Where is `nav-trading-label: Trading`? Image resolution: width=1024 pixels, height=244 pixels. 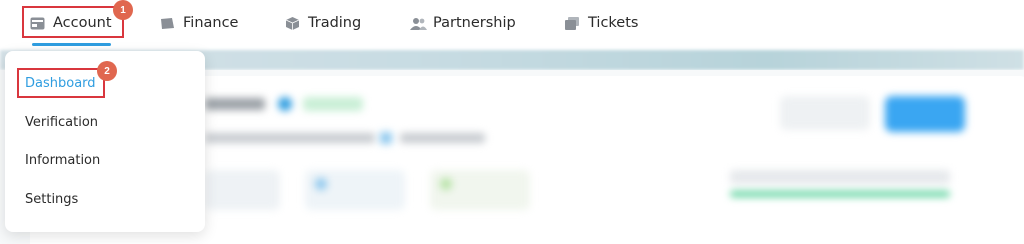 nav-trading-label: Trading is located at coordinates (335, 23).